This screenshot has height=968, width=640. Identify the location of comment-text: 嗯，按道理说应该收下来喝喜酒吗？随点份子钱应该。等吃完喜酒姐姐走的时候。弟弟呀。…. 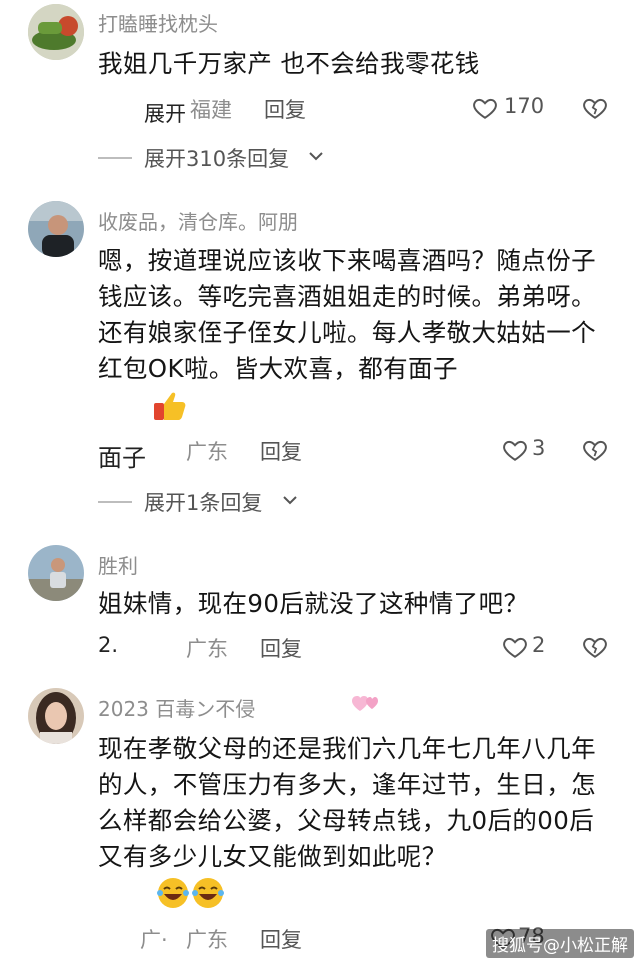
(347, 314).